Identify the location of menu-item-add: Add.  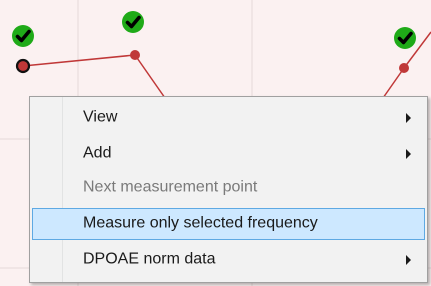
(228, 154).